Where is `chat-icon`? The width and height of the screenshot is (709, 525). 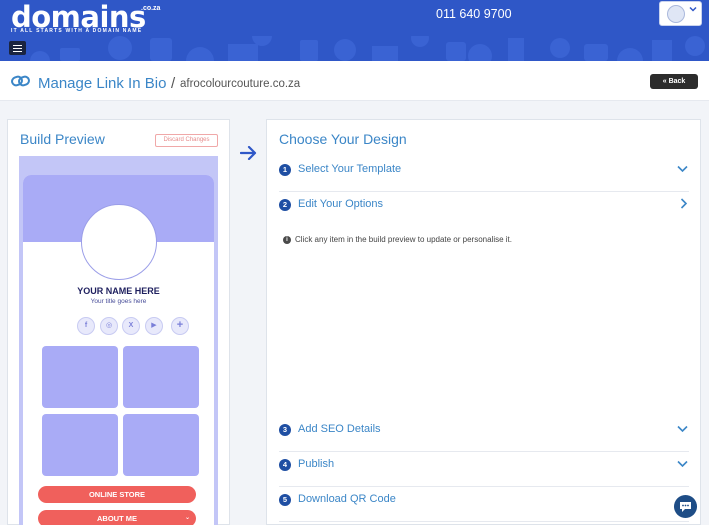
chat-icon is located at coordinates (685, 507).